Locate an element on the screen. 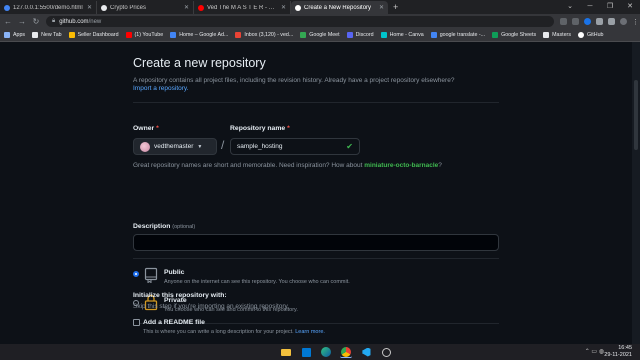  chrome-icon is located at coordinates (346, 352).